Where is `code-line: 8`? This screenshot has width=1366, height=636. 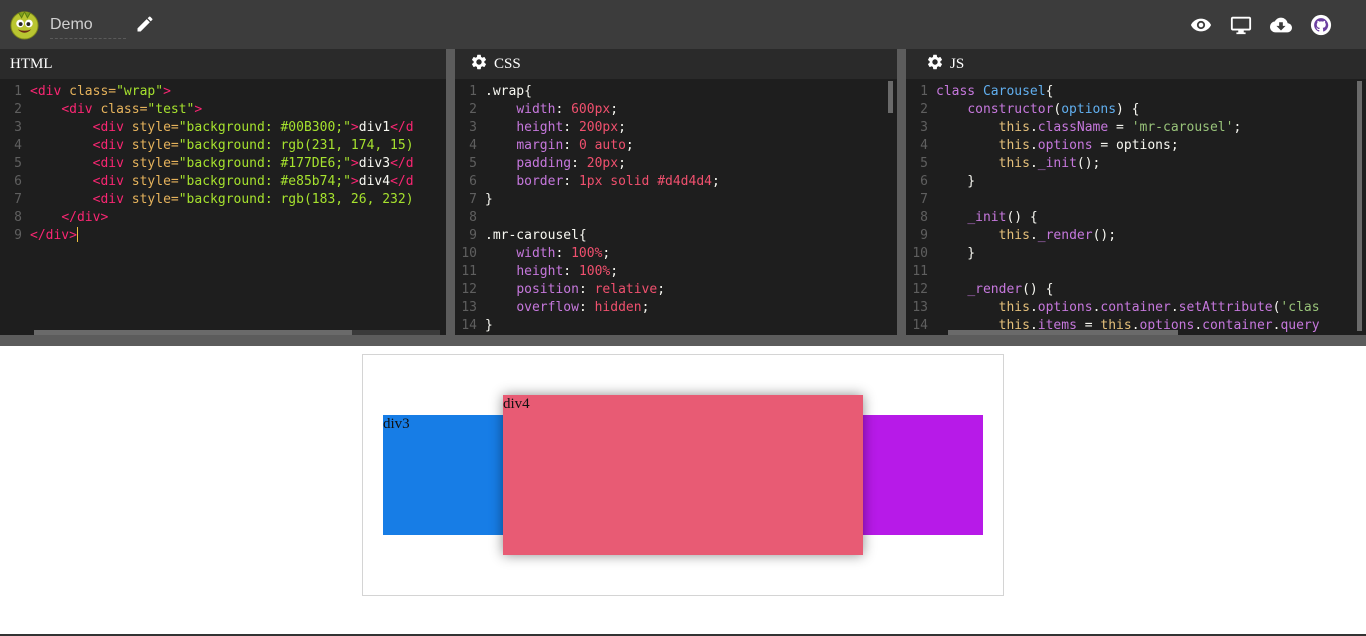
code-line: 8 is located at coordinates (676, 218).